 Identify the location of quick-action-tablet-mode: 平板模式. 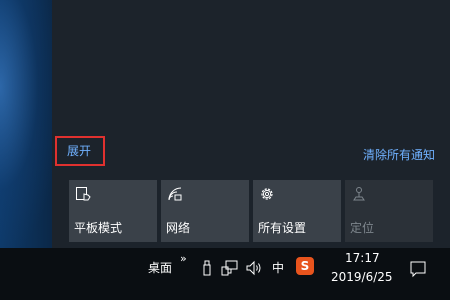
(113, 211).